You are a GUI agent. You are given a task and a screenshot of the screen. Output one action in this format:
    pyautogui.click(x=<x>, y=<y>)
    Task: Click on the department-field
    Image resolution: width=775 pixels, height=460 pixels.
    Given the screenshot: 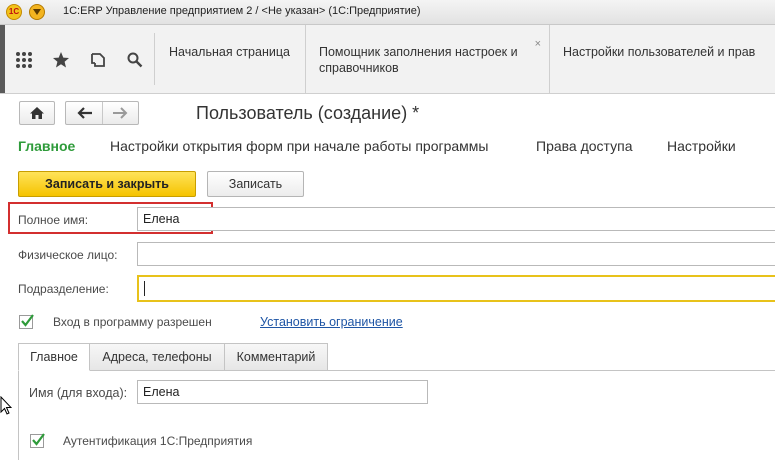 What is the action you would take?
    pyautogui.click(x=456, y=288)
    